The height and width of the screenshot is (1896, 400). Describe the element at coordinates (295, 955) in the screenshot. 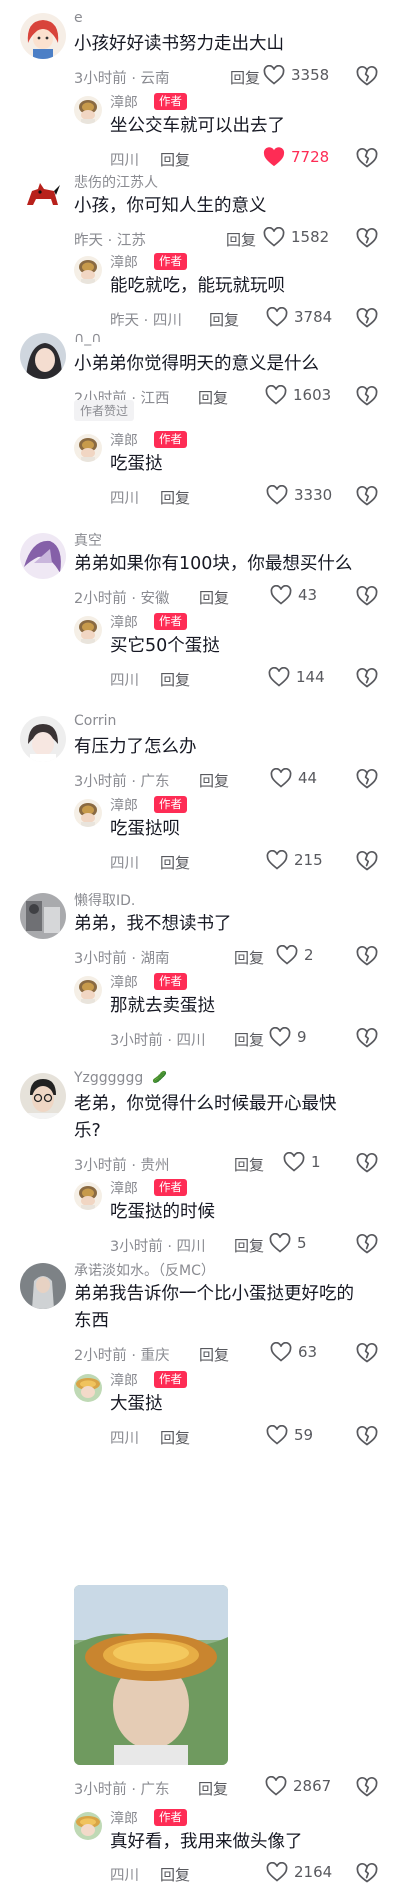

I see `like-button: 2` at that location.